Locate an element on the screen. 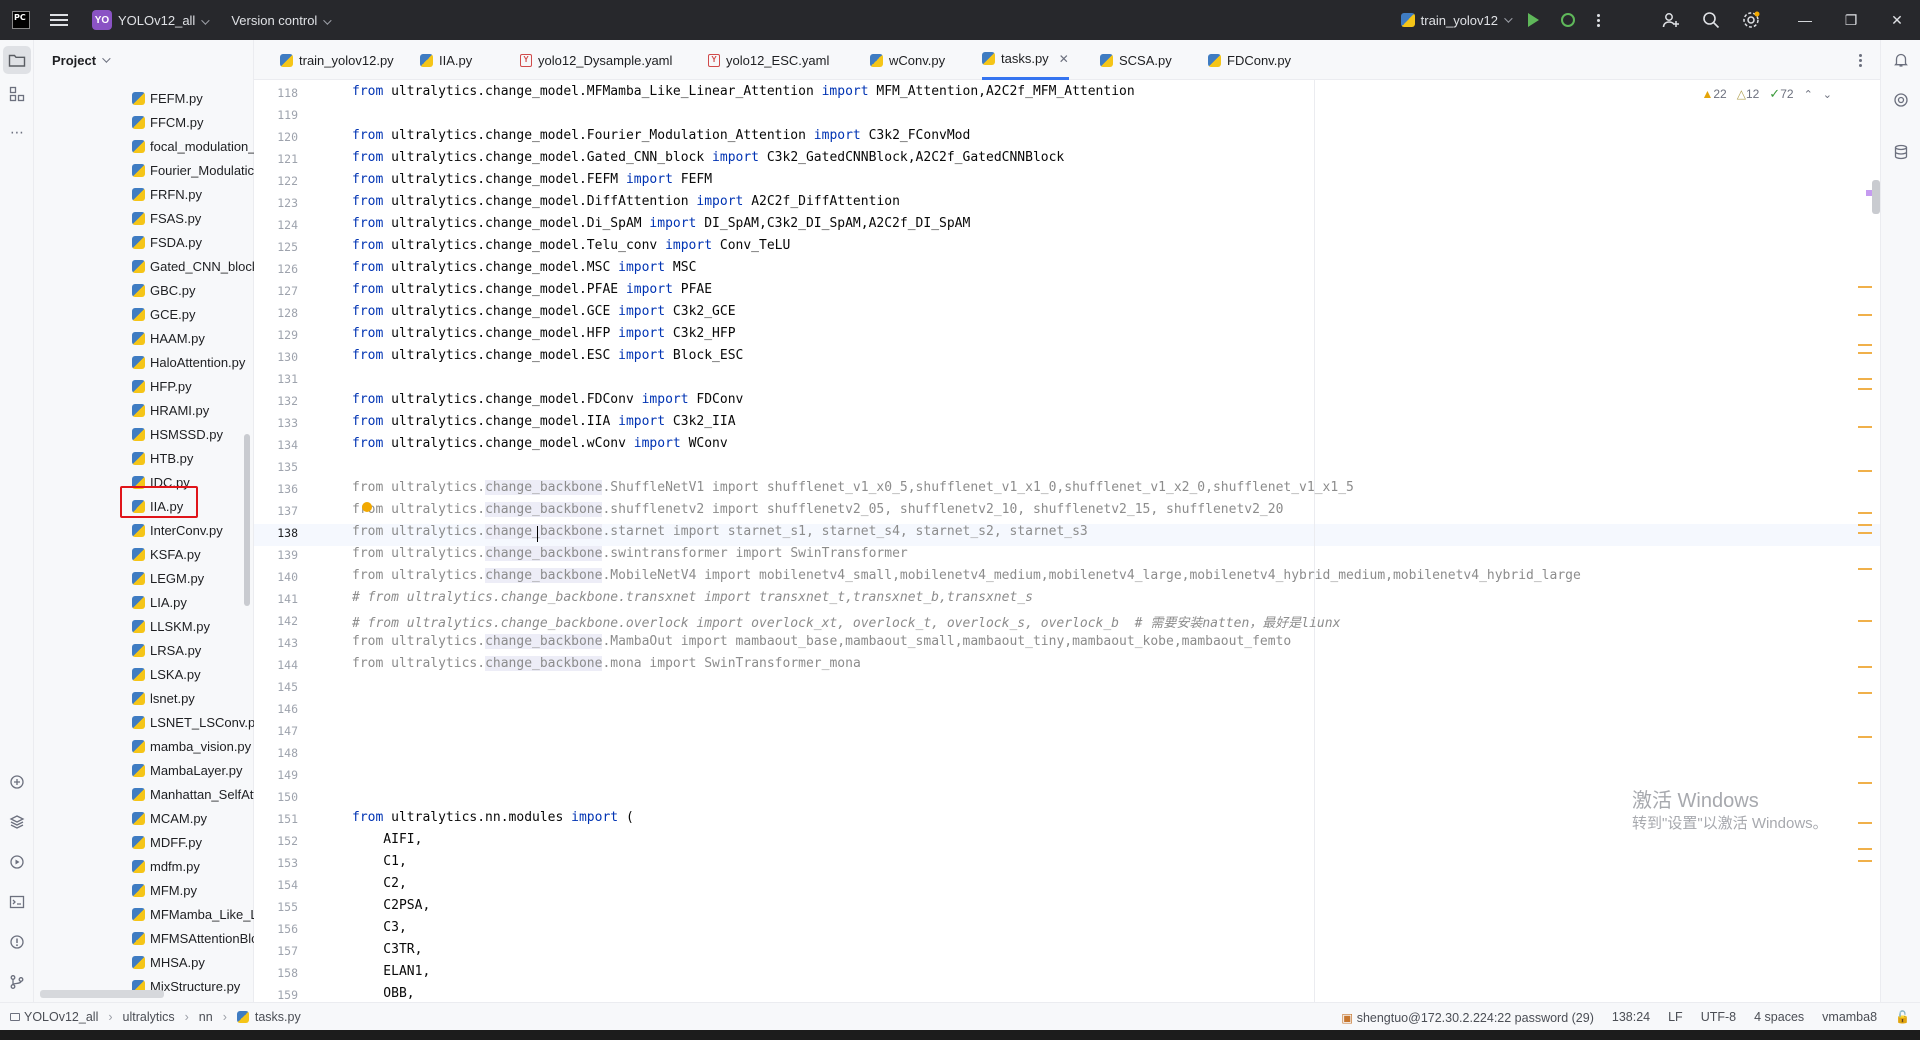 This screenshot has width=1920, height=1040. file-encoding: UTF-8 is located at coordinates (1718, 1017).